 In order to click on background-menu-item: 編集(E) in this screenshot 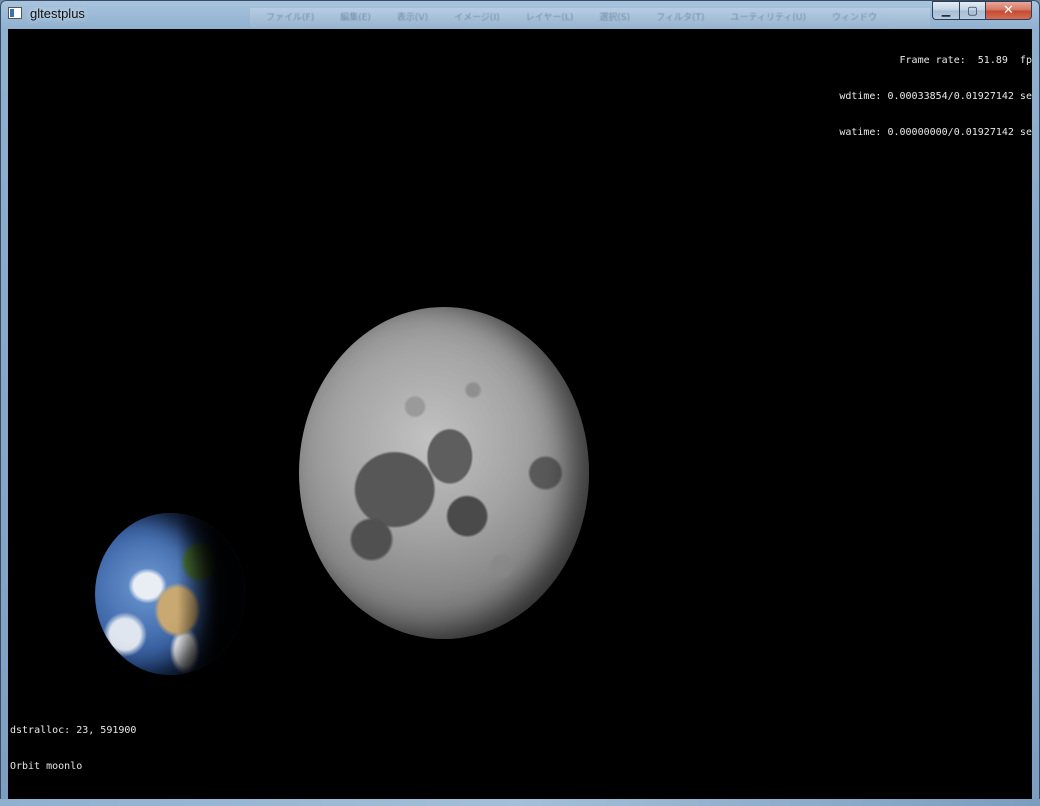, I will do `click(355, 18)`.